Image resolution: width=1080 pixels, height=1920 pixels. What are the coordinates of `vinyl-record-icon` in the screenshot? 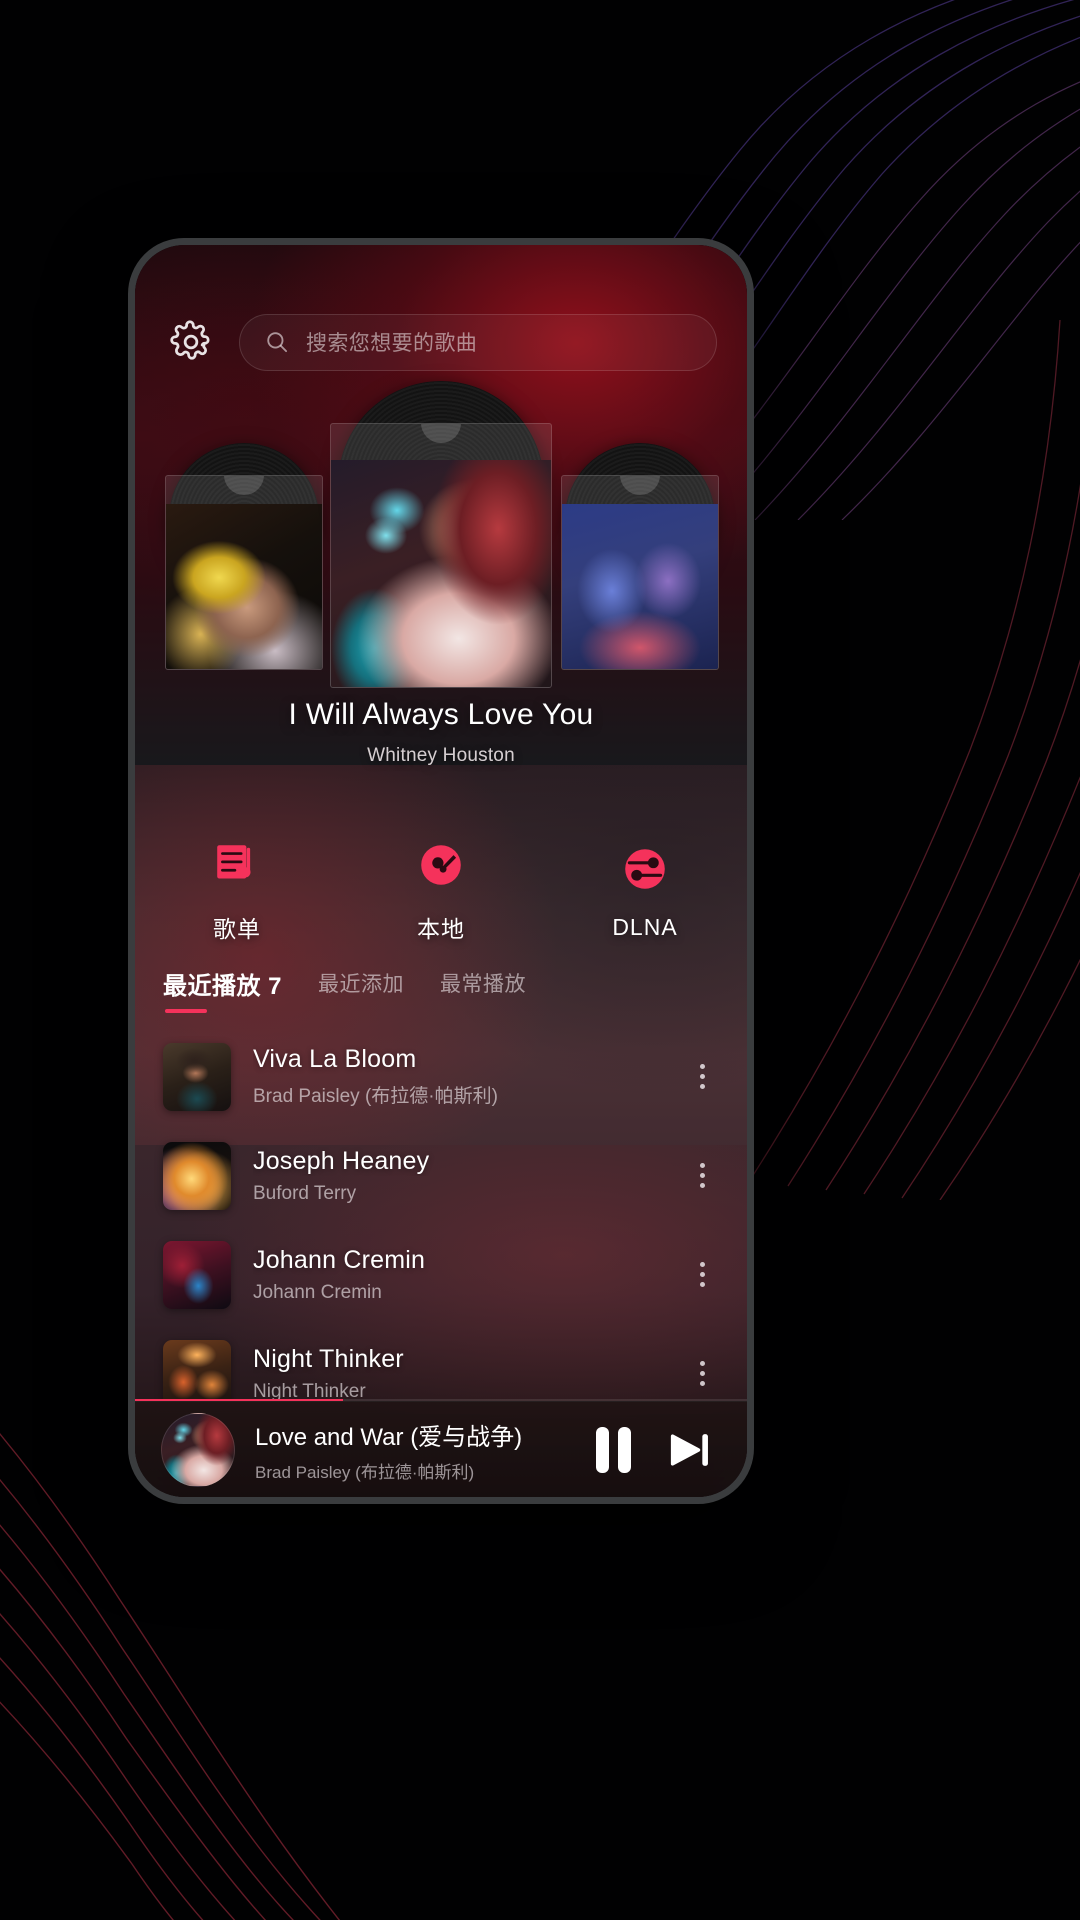 It's located at (441, 865).